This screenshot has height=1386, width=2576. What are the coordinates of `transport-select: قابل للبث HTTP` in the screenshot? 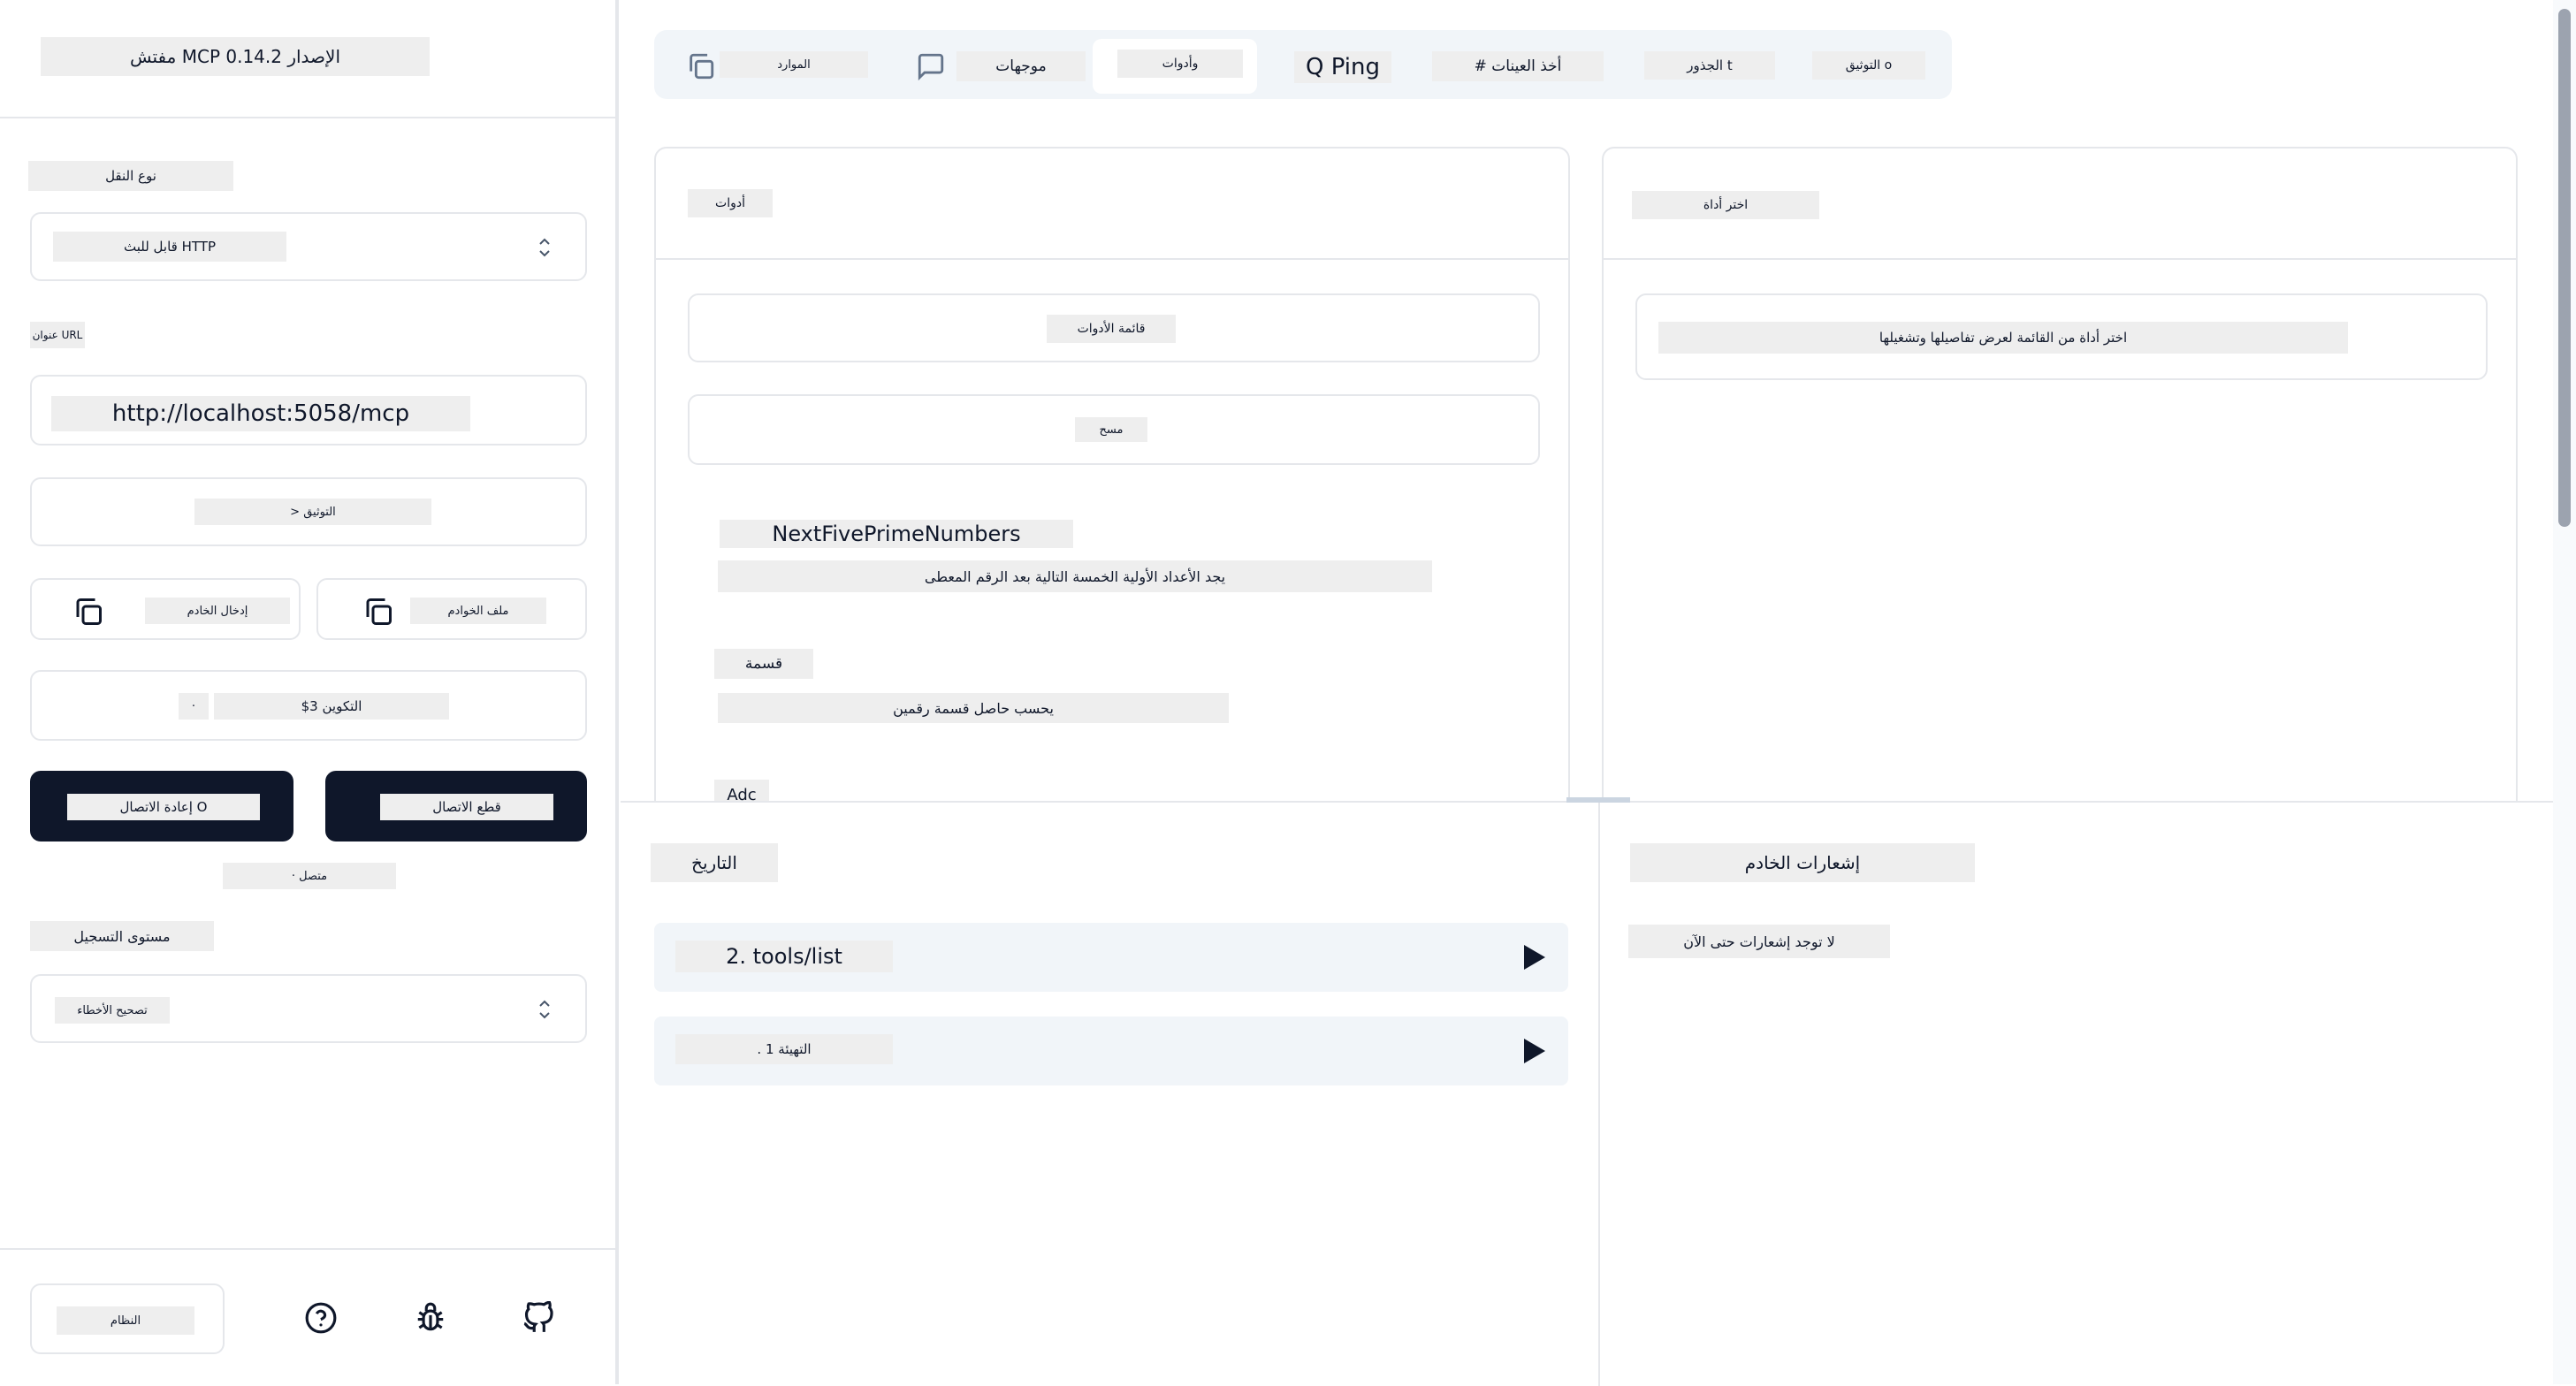 It's located at (308, 246).